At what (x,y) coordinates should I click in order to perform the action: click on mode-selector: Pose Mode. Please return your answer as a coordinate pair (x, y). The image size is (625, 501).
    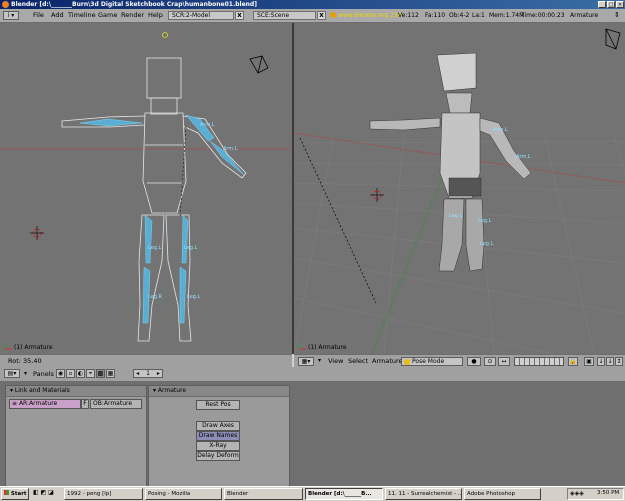
    Looking at the image, I should click on (432, 361).